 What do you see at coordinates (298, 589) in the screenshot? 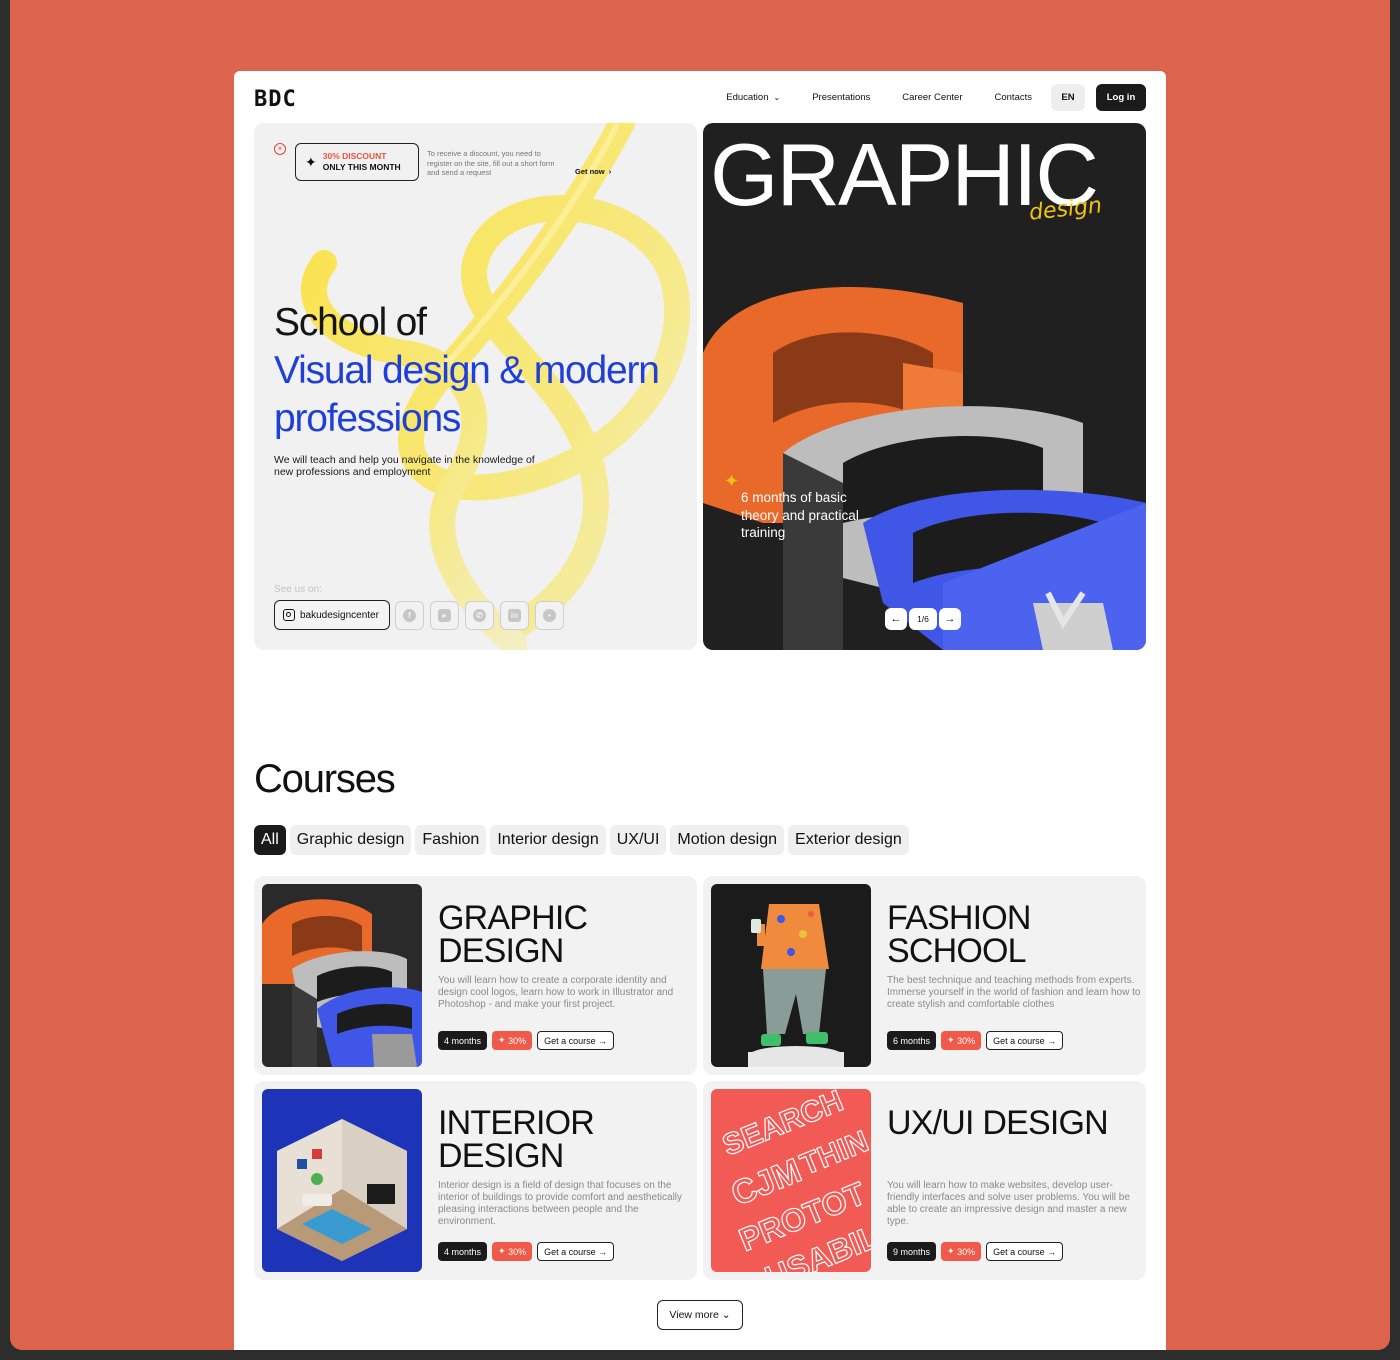
I see `see-us-label: See us on:` at bounding box center [298, 589].